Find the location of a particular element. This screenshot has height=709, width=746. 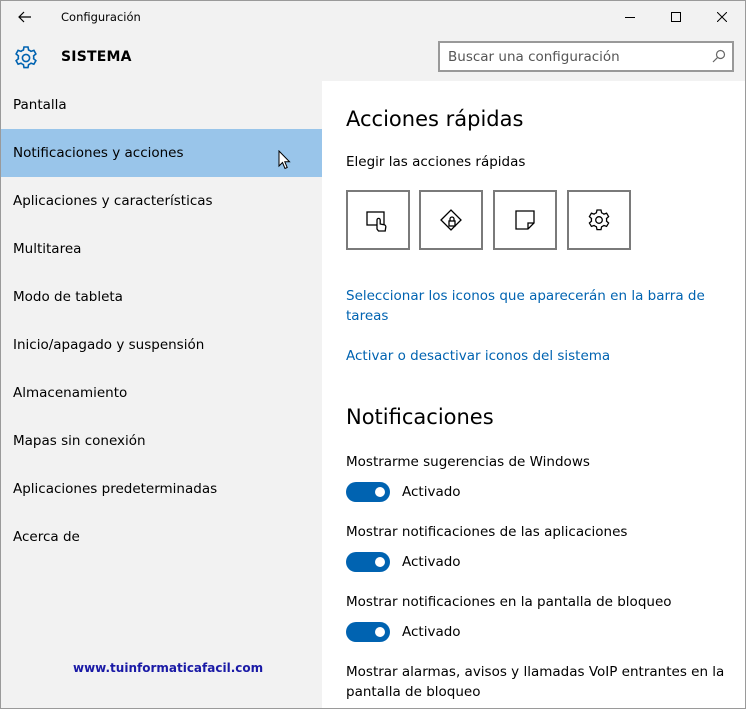

sidebar-item-inicio-apagado: Inicio/apagado y suspensión is located at coordinates (161, 345).